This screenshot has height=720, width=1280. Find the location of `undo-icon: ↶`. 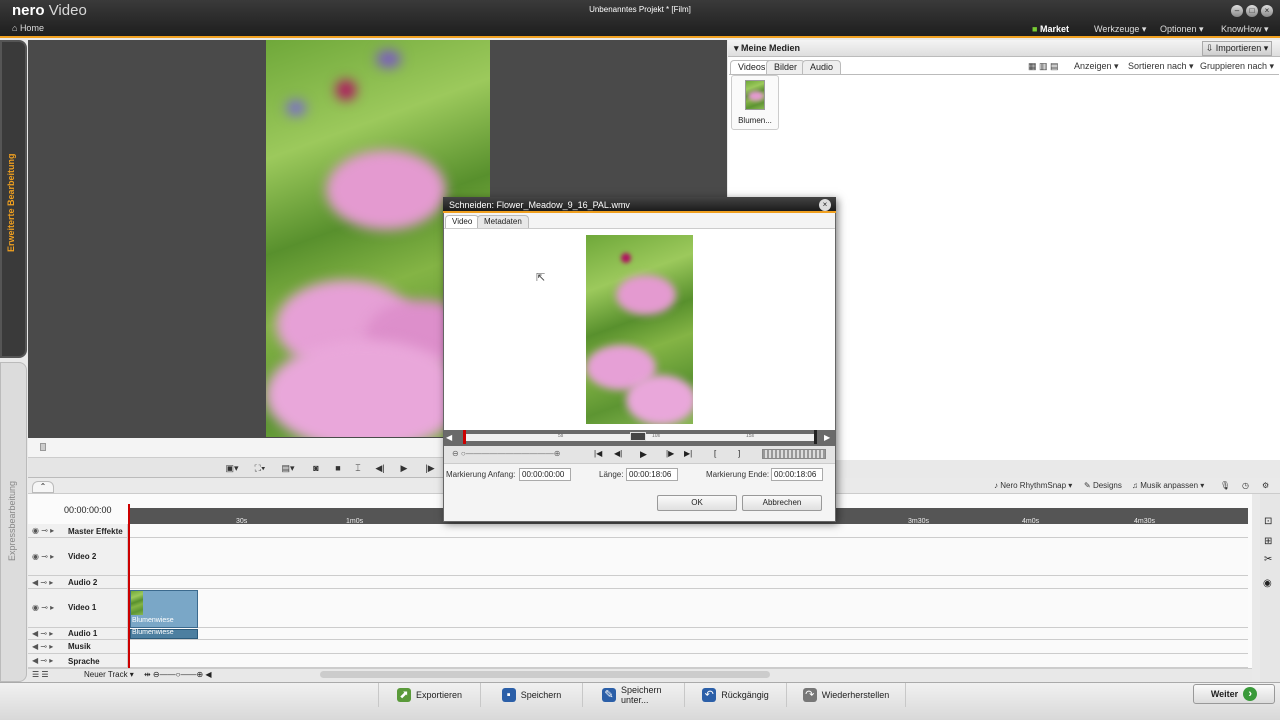

undo-icon: ↶ is located at coordinates (709, 695).